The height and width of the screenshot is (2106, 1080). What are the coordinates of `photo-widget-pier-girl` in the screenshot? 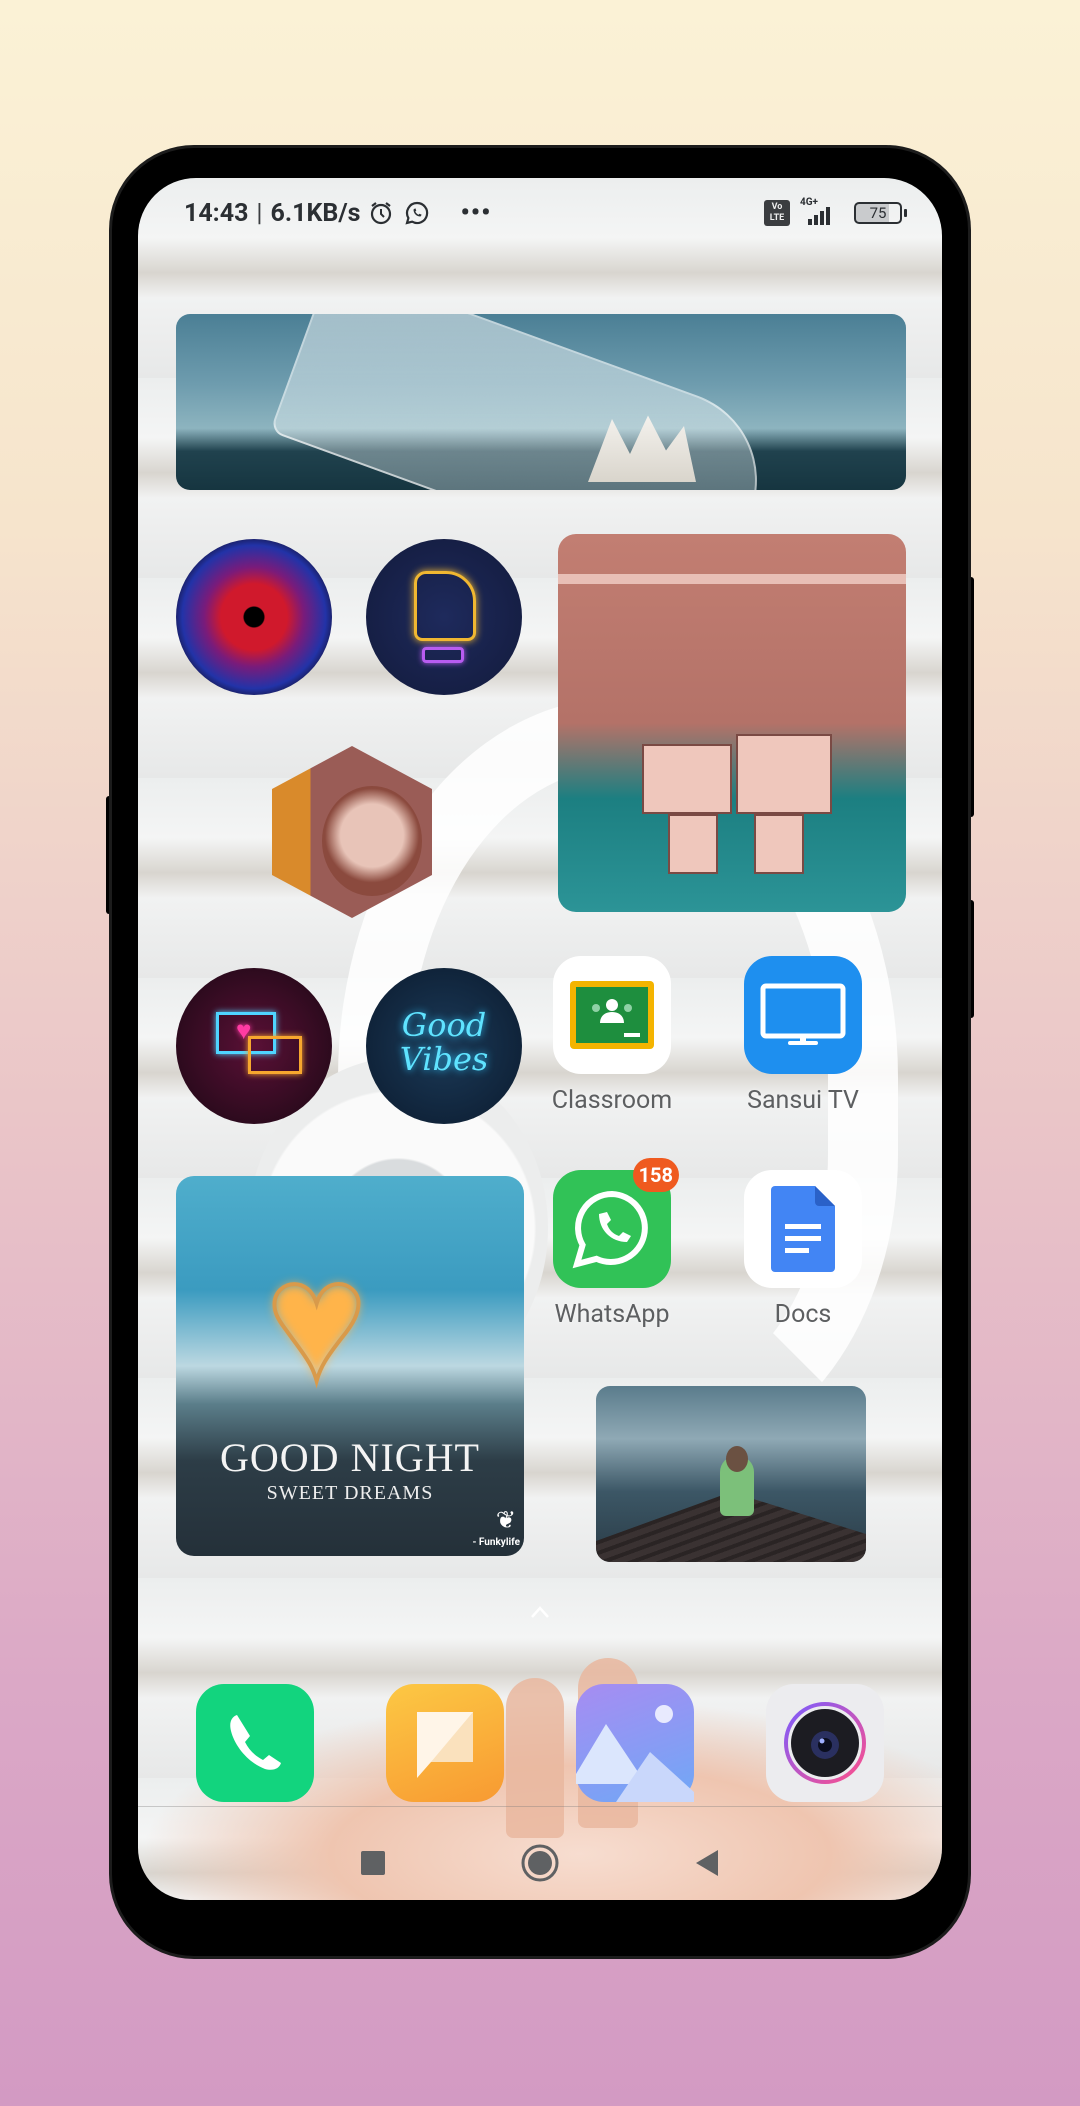 It's located at (731, 1474).